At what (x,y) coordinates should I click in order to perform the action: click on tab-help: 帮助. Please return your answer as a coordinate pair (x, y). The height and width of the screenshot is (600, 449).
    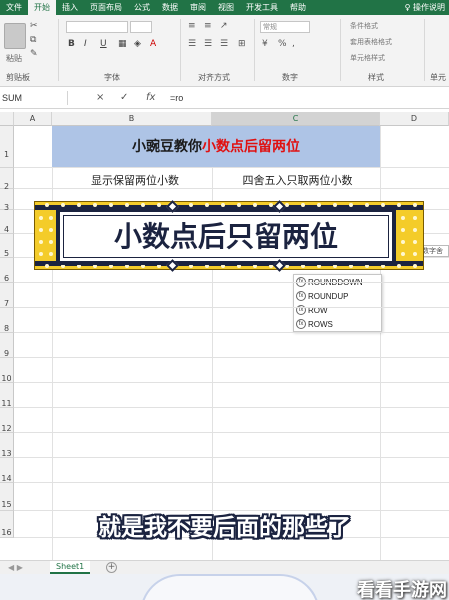
    Looking at the image, I should click on (298, 7).